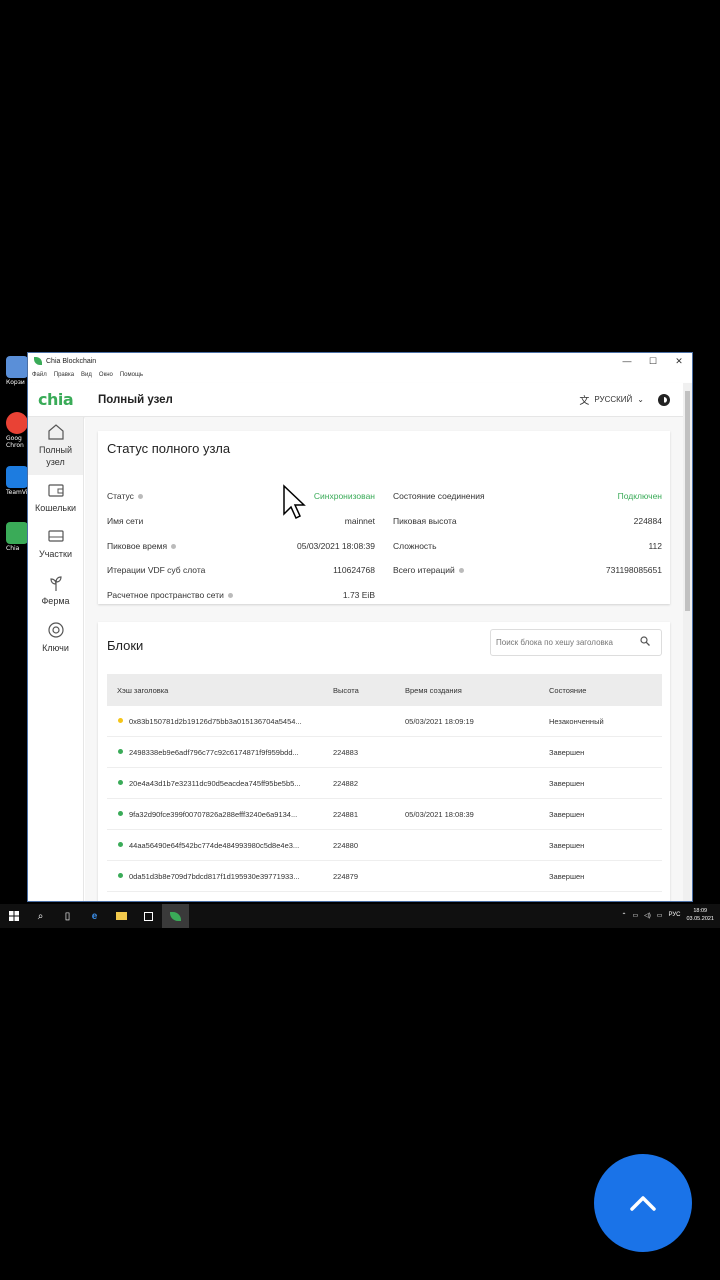  I want to click on windows-taskbar: ⌕ ▯ e ⌃ ▭ ◁) ▭ РУС 18:09 03.05.2021, so click(360, 916).